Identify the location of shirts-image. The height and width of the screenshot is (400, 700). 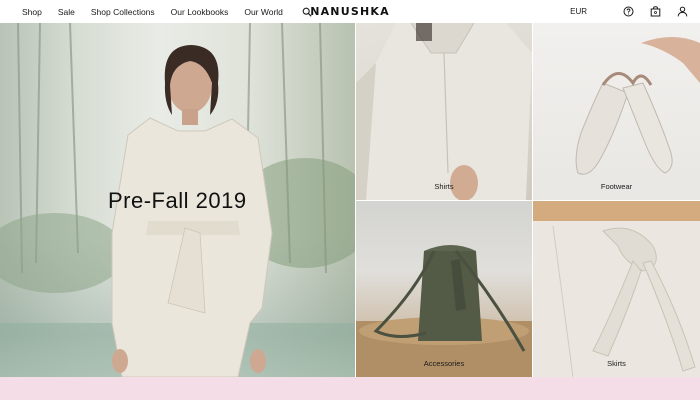
(444, 111).